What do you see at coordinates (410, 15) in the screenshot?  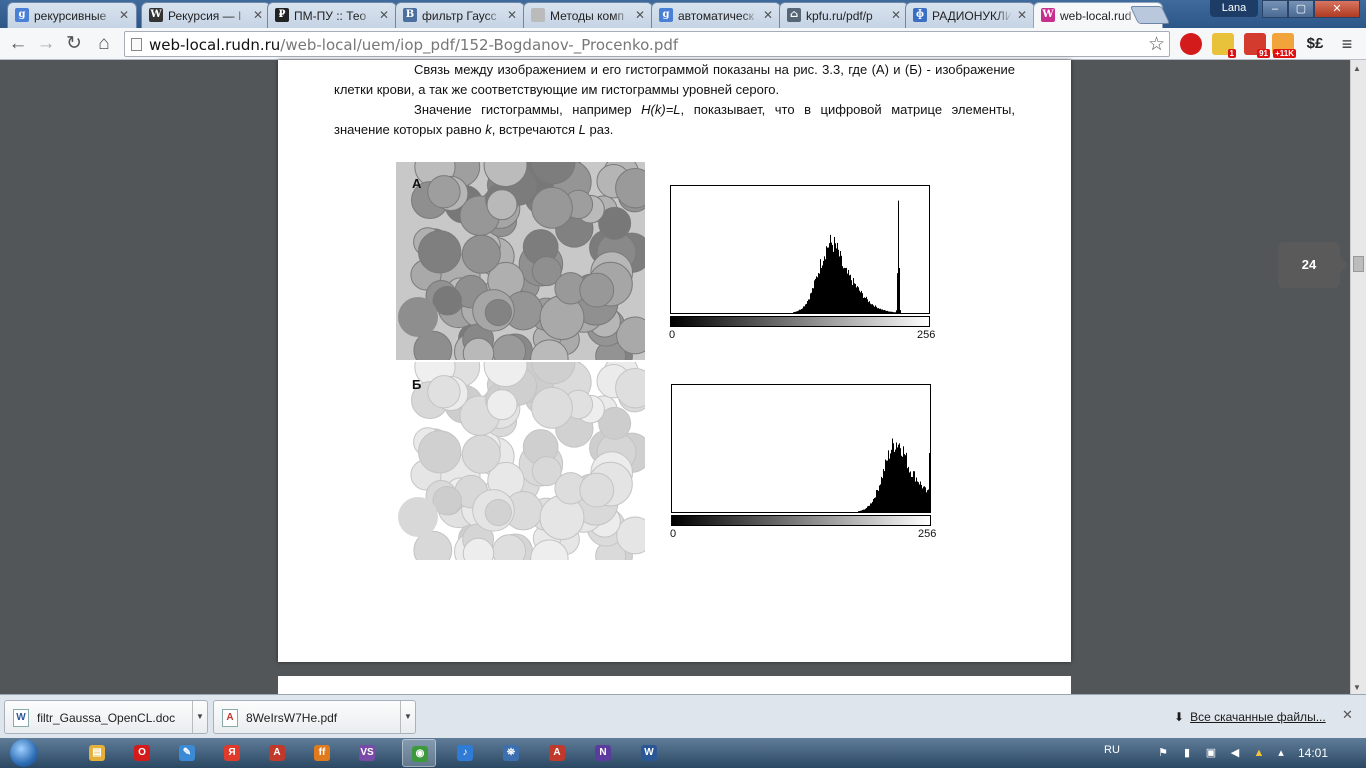 I see `vk-icon: B` at bounding box center [410, 15].